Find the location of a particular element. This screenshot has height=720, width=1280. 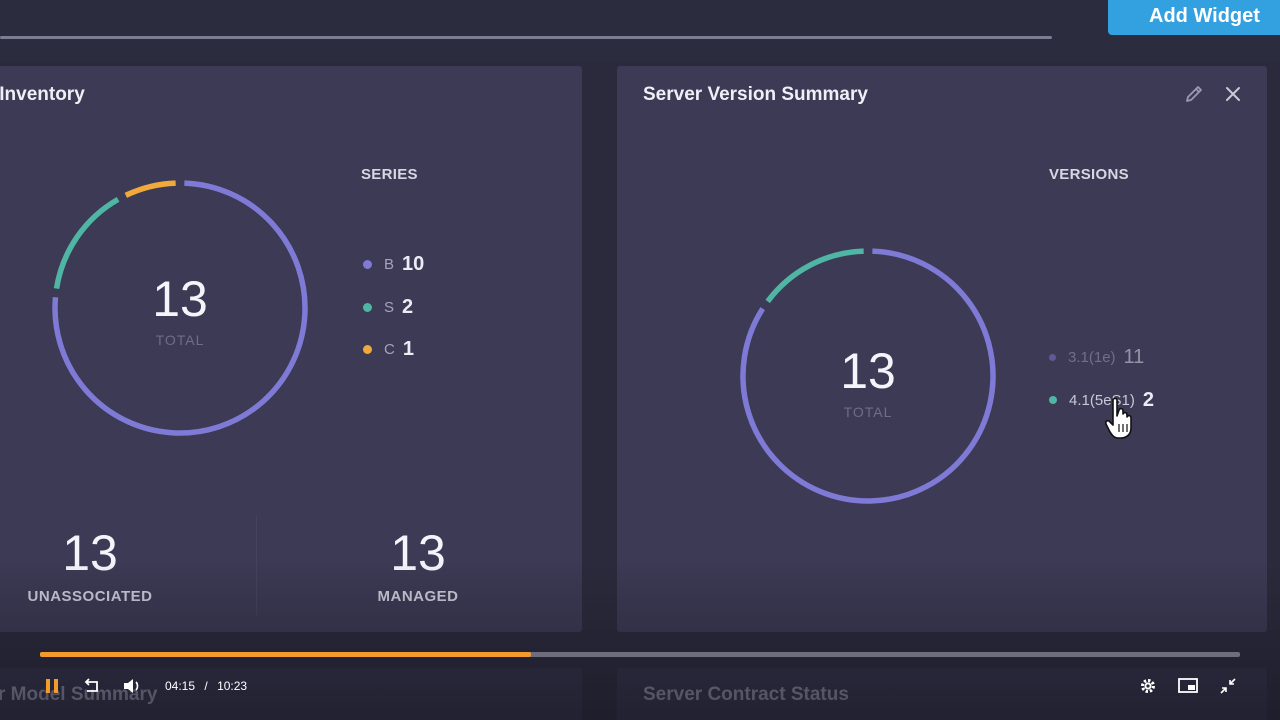

replay-10-button is located at coordinates (92, 686).